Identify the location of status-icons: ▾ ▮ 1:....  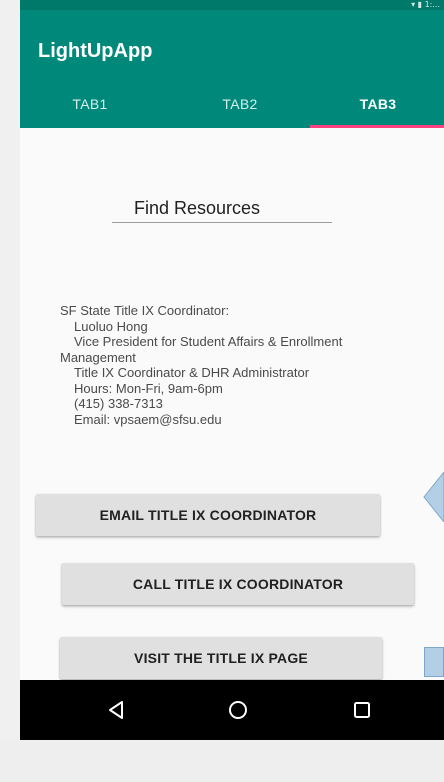
(425, 4).